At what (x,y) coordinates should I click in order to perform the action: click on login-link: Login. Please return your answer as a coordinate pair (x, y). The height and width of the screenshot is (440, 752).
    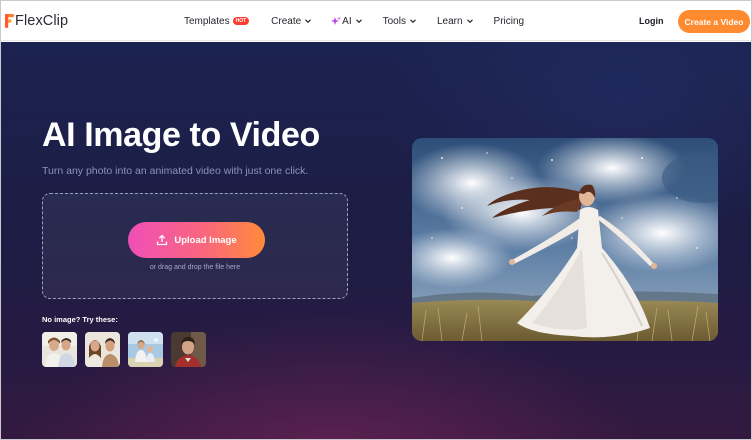
    Looking at the image, I should click on (651, 21).